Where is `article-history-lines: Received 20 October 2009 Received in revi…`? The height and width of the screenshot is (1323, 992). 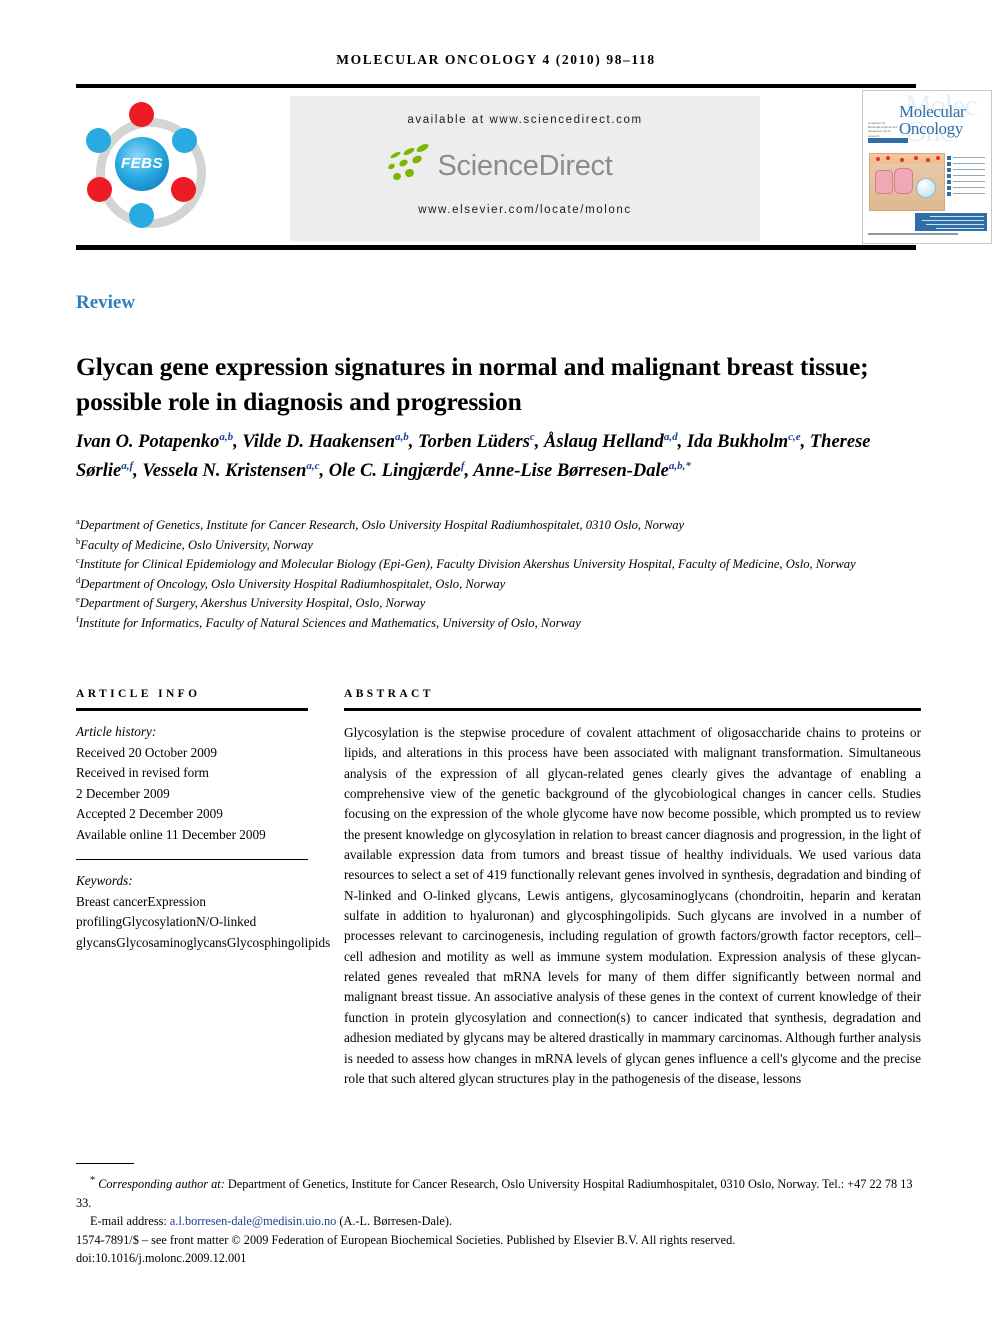
article-history-lines: Received 20 October 2009 Received in revi… is located at coordinates (192, 794).